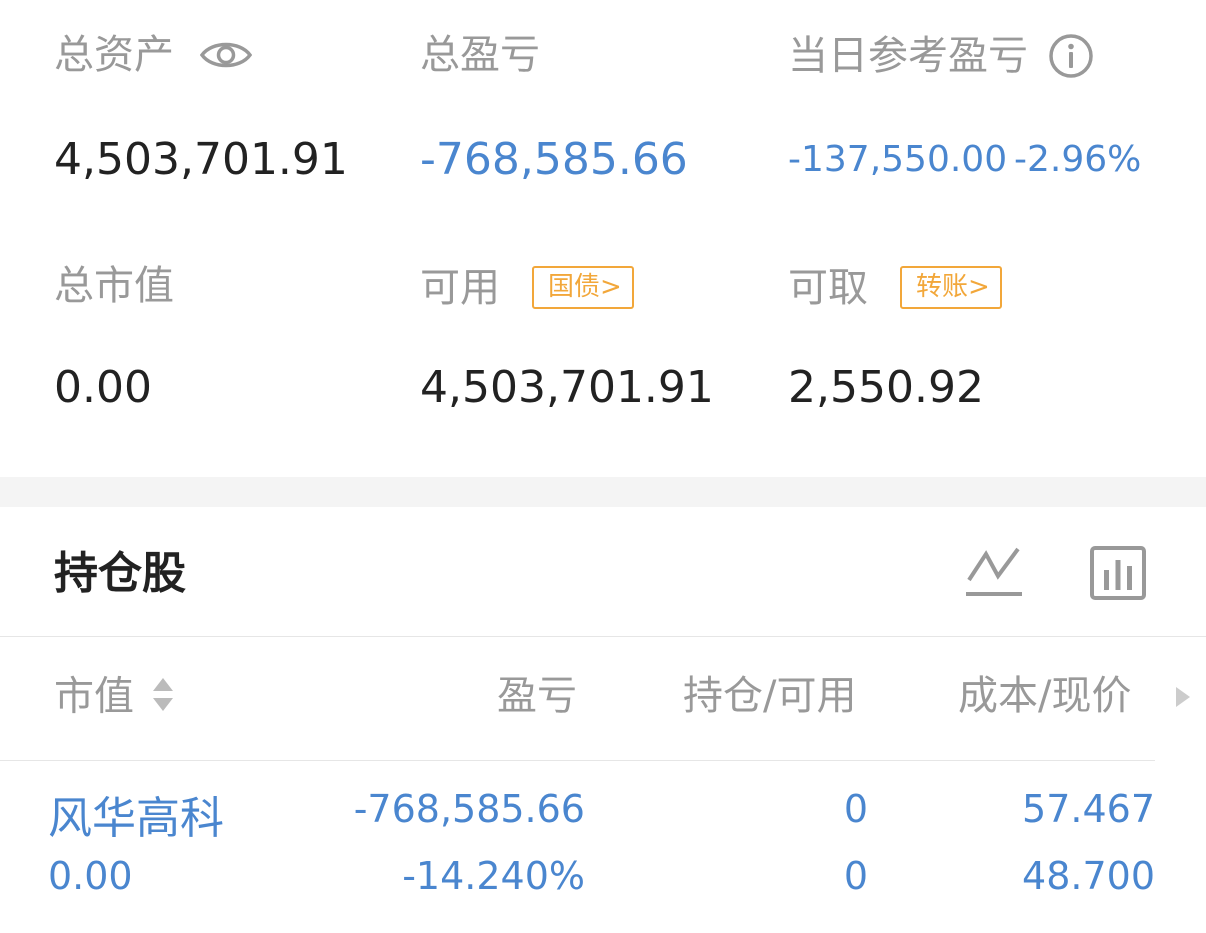 This screenshot has width=1206, height=933. What do you see at coordinates (493, 876) in the screenshot?
I see `stock-pnl-percent: -14.240%` at bounding box center [493, 876].